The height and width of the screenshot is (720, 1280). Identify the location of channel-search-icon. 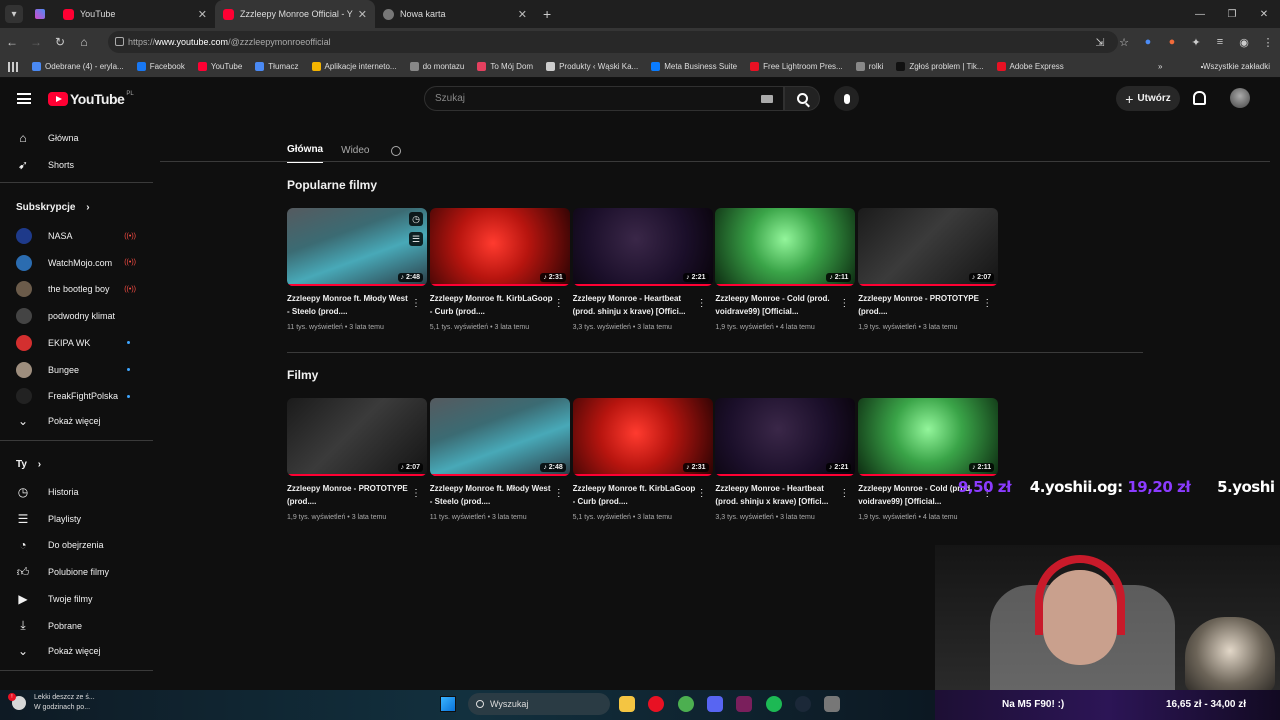
(396, 150).